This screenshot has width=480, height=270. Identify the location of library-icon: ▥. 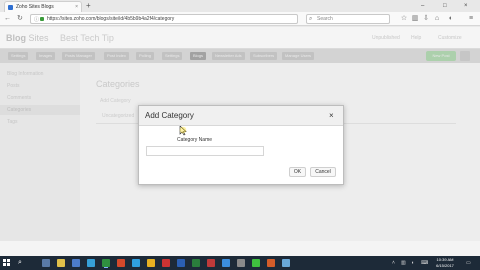
(415, 18).